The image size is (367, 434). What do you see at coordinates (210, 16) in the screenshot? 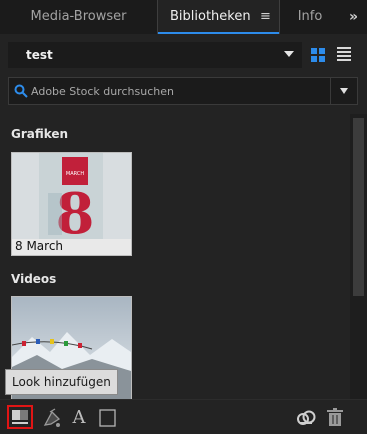
I see `tab-libraries-label: Bibliotheken` at bounding box center [210, 16].